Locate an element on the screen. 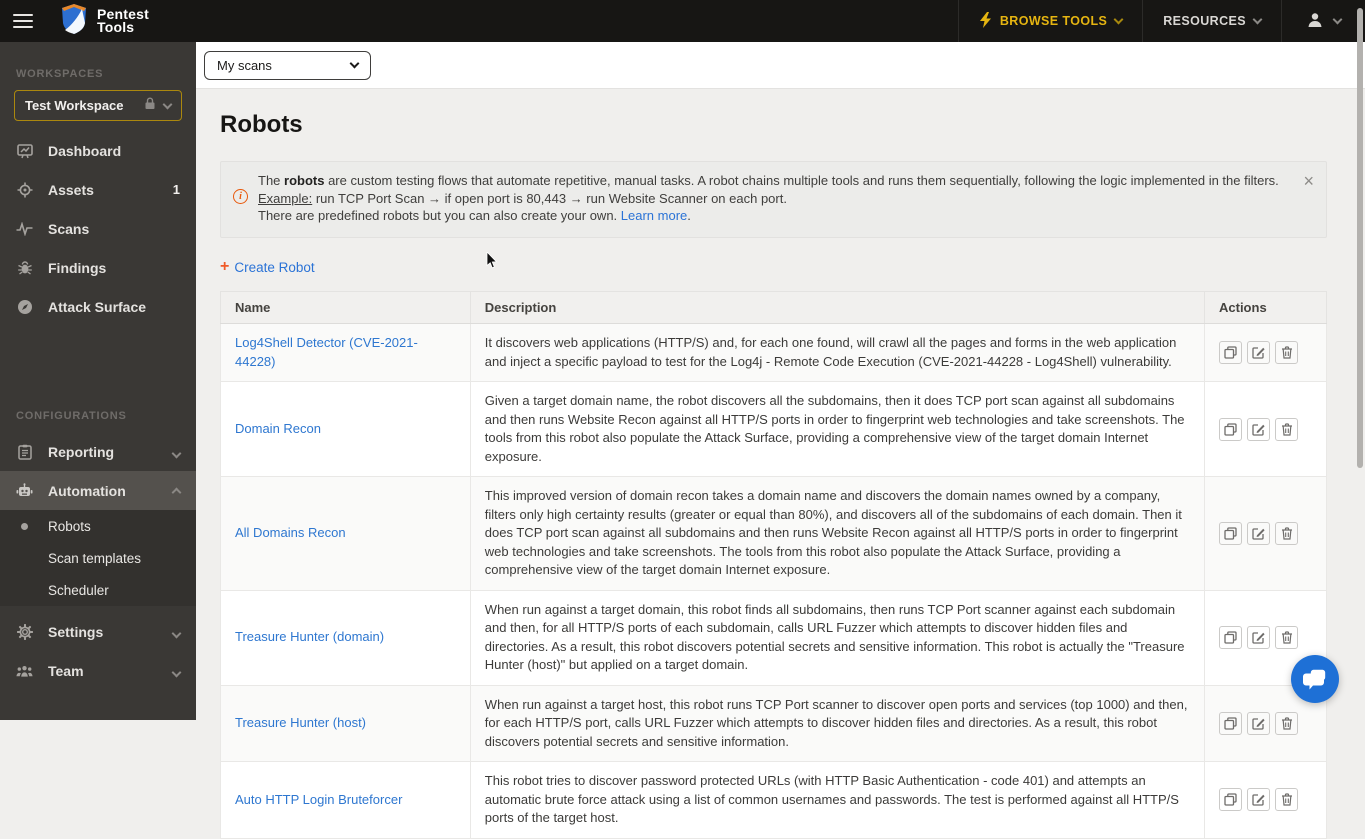  sidebar-item-label: Scans is located at coordinates (69, 228).